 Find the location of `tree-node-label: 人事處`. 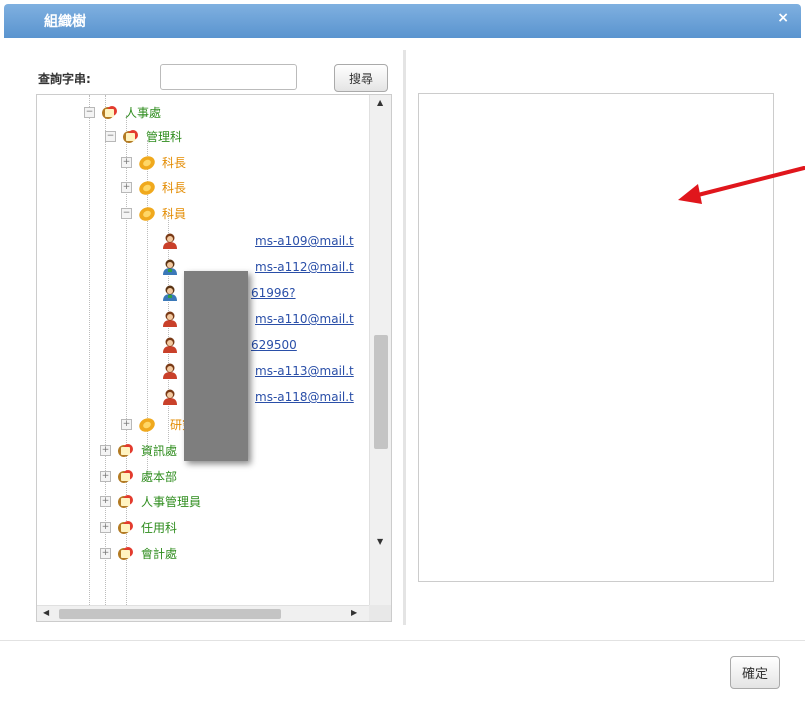

tree-node-label: 人事處 is located at coordinates (143, 112).